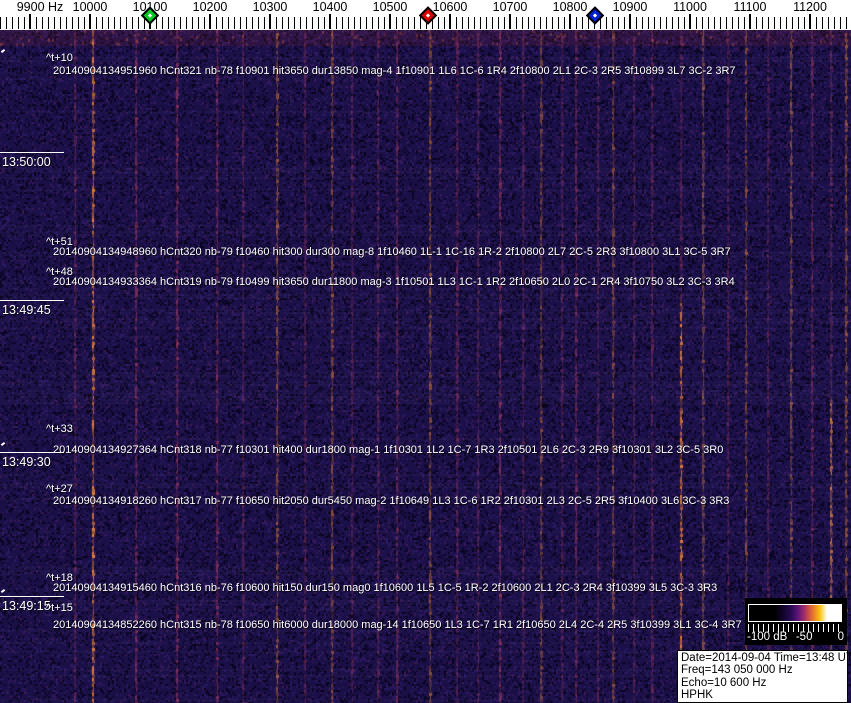  What do you see at coordinates (750, 7) in the screenshot?
I see `freq-tick-label: 11100` at bounding box center [750, 7].